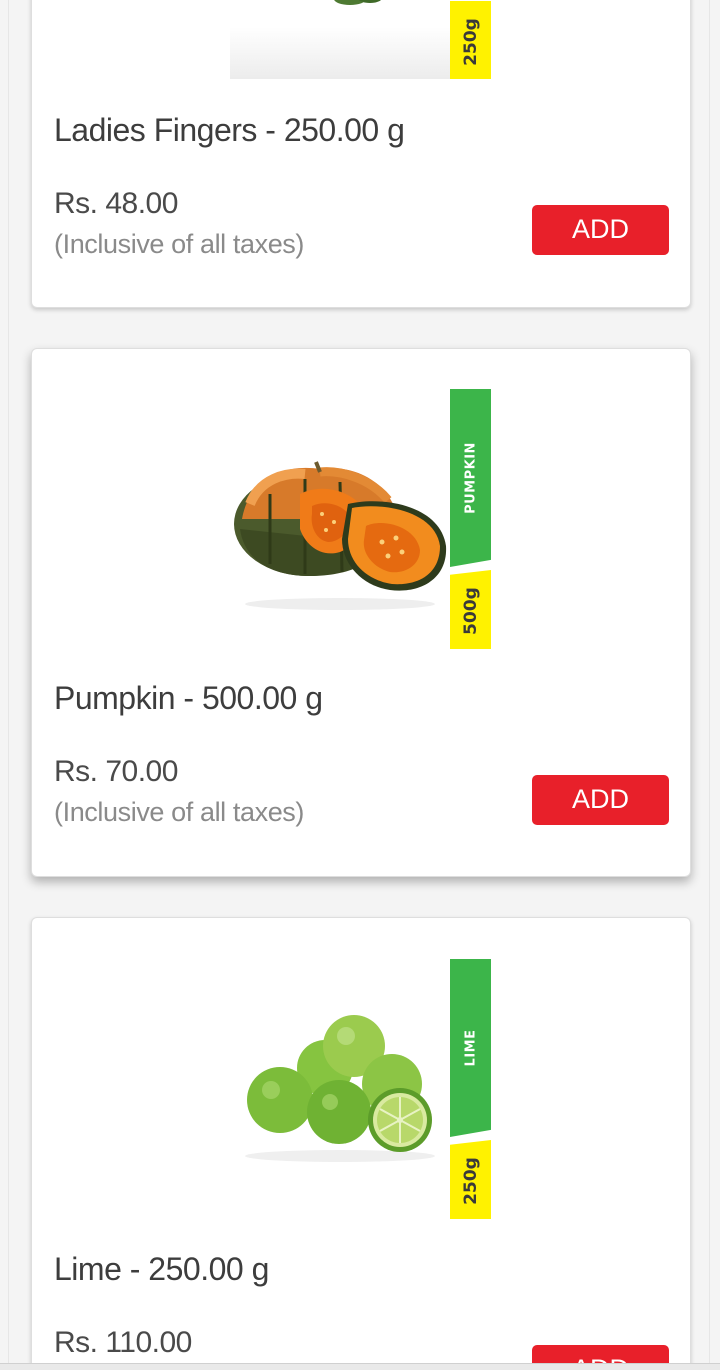  What do you see at coordinates (340, 1088) in the screenshot?
I see `lime-image` at bounding box center [340, 1088].